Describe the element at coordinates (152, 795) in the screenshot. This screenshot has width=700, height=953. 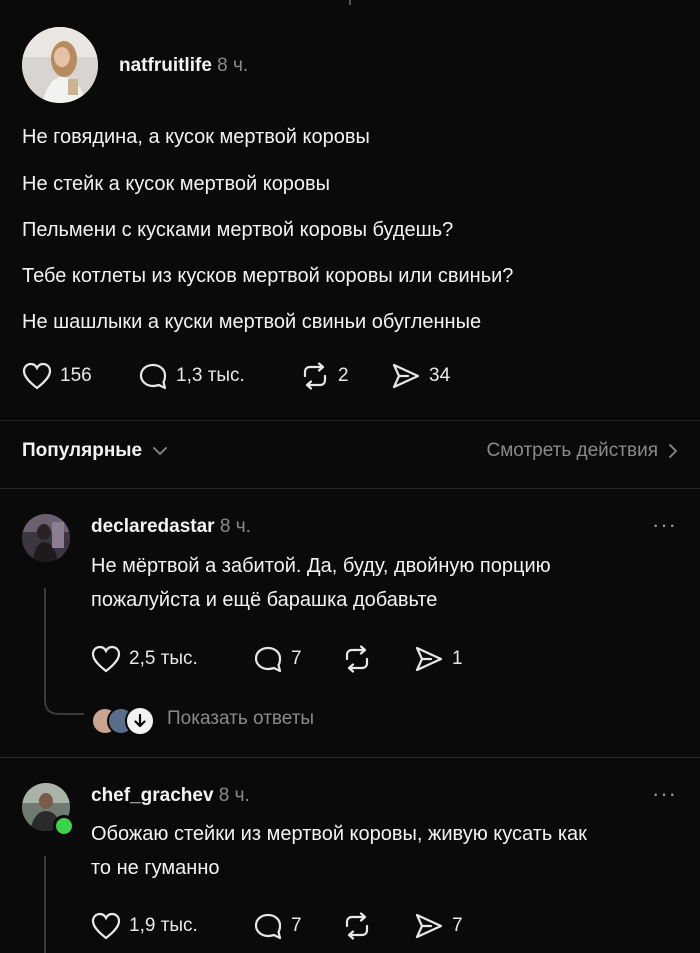
I see `comment-2-username: chef_grachev` at that location.